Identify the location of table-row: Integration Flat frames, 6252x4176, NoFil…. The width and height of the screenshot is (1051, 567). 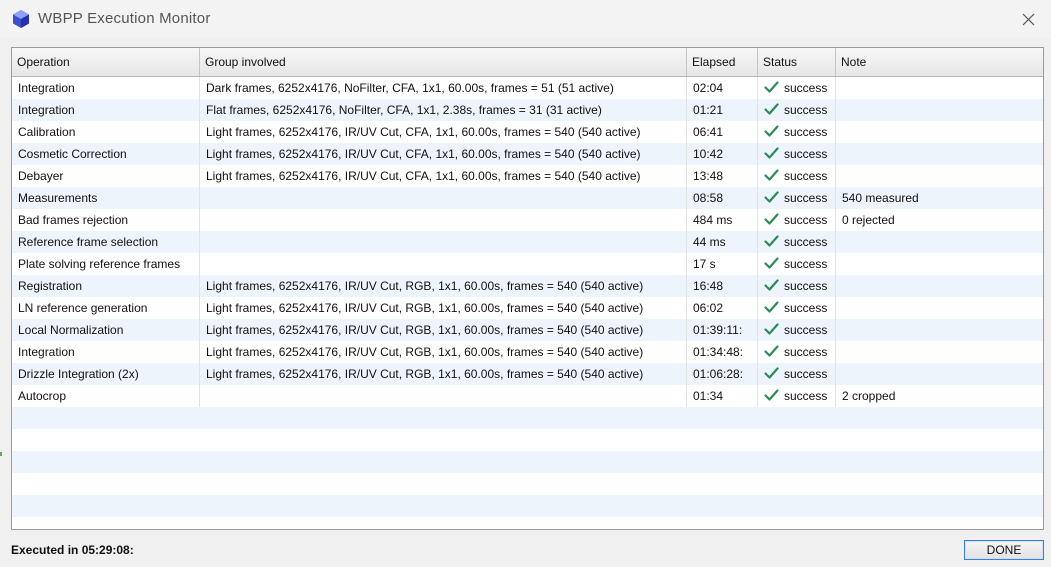
(527, 110).